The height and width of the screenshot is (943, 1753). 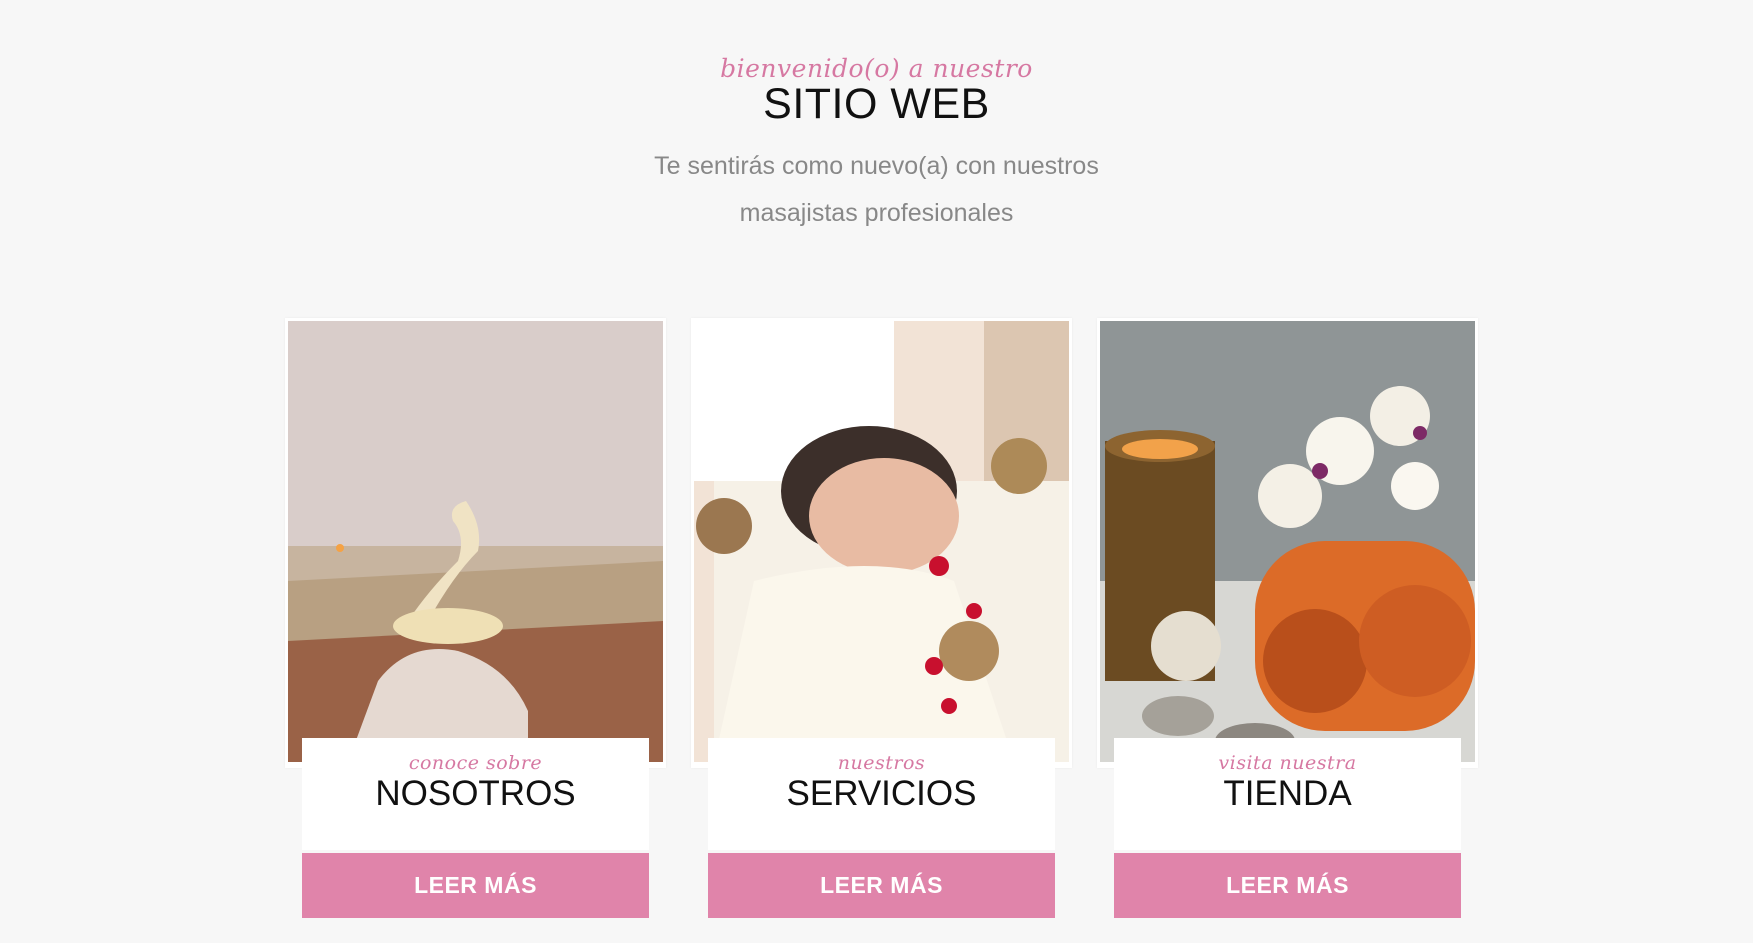 What do you see at coordinates (881, 763) in the screenshot?
I see `card-script-heading: nuestros` at bounding box center [881, 763].